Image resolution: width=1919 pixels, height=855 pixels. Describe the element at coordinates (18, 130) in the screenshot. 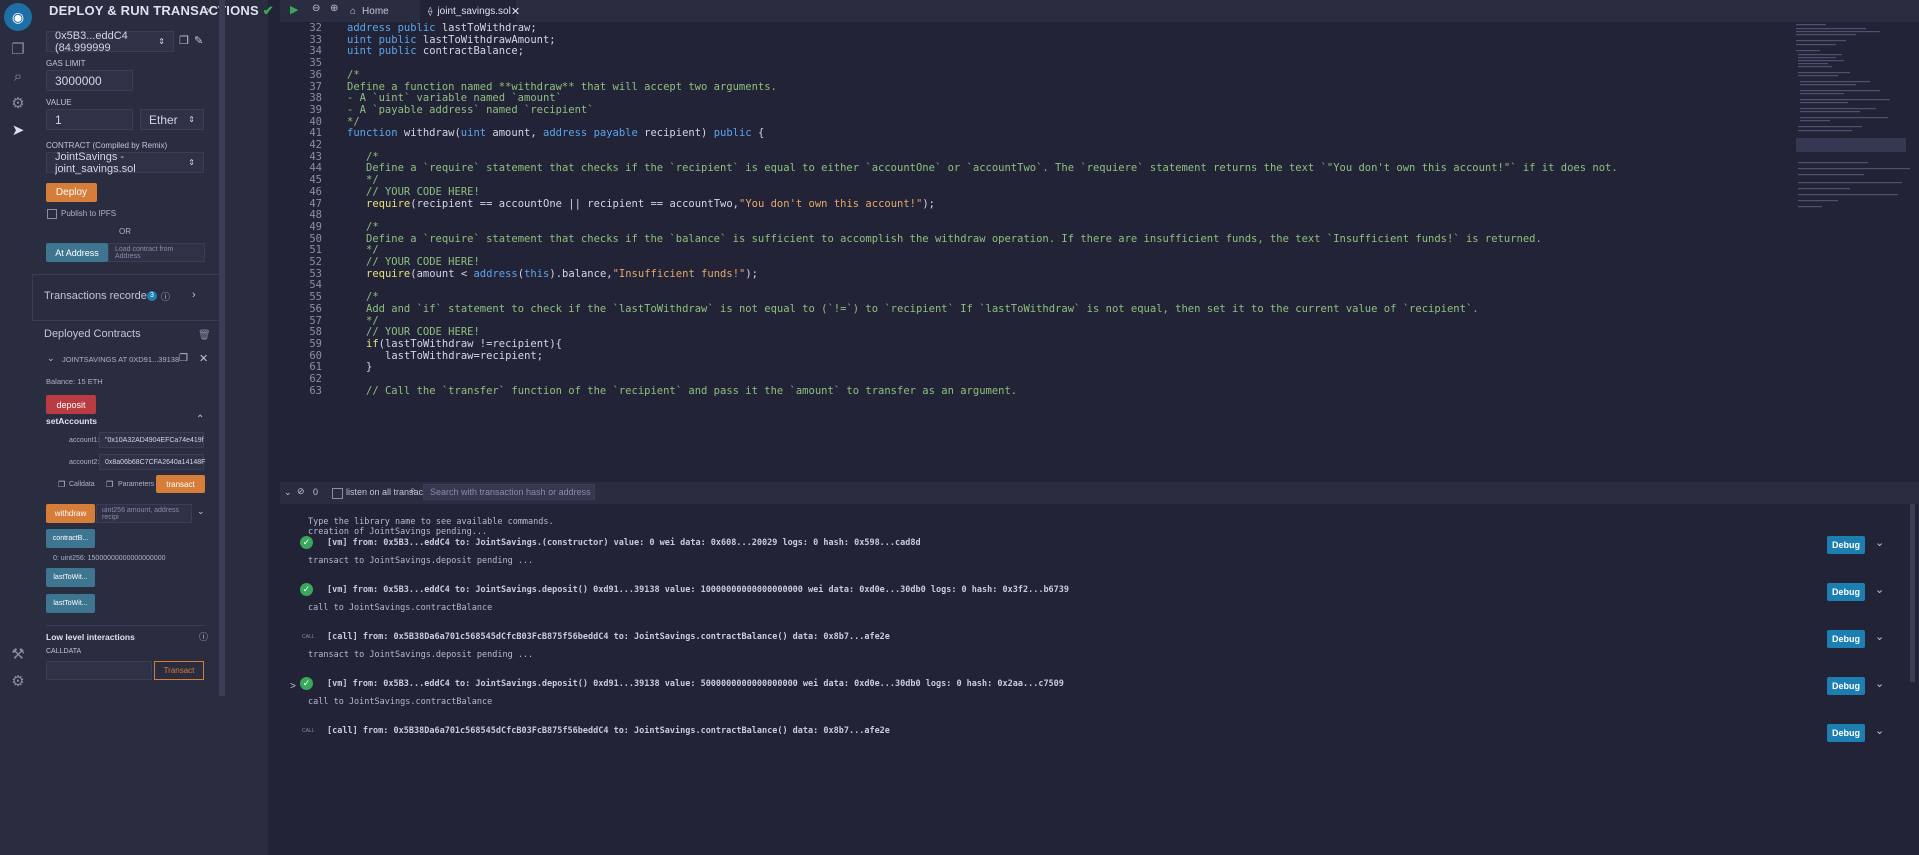

I see `deploy-run-icon: ➤` at that location.